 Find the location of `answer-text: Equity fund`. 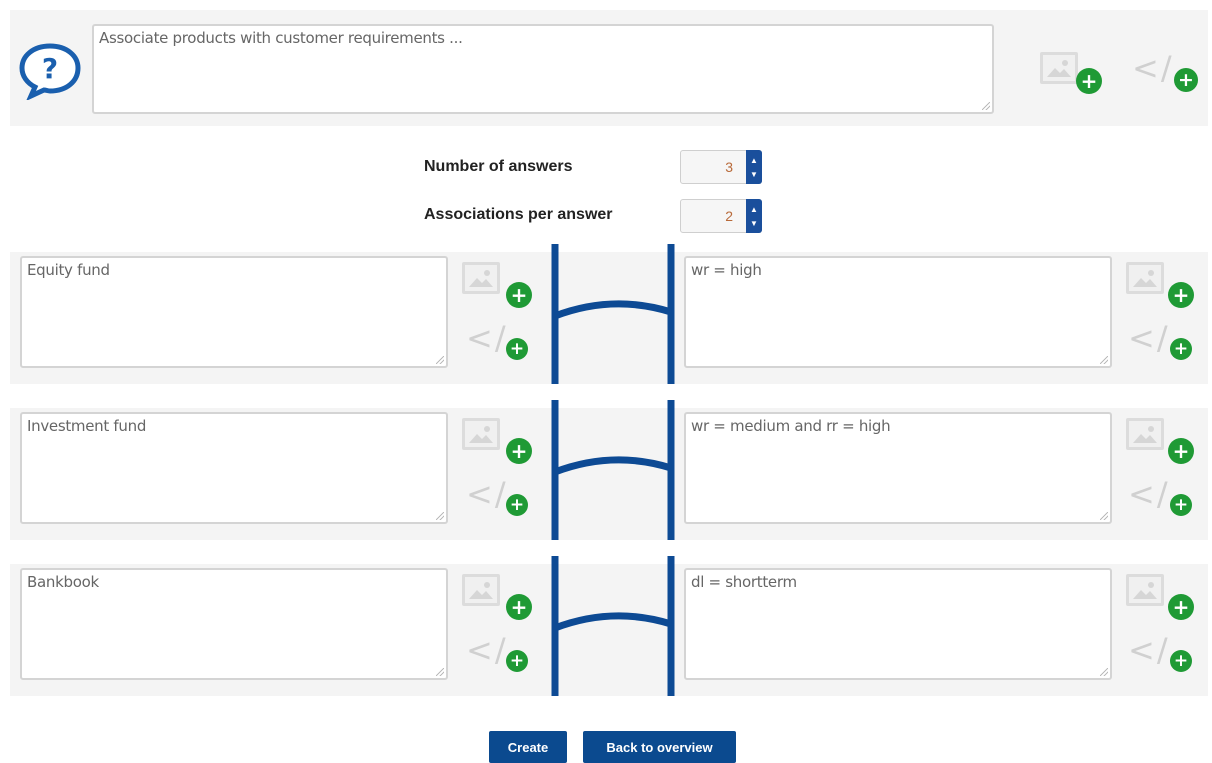

answer-text: Equity fund is located at coordinates (68, 270).